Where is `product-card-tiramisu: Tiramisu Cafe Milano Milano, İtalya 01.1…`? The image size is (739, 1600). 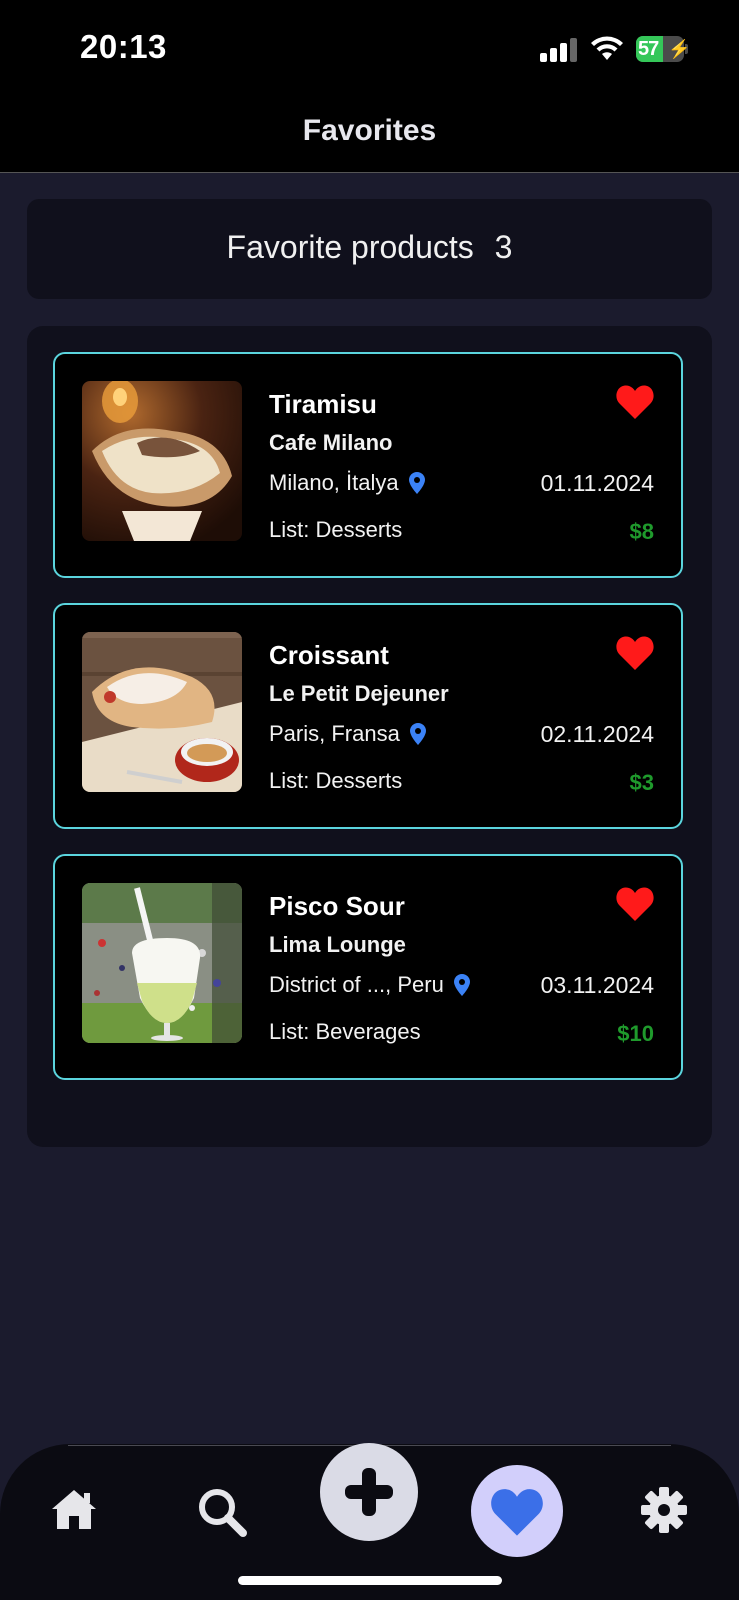 product-card-tiramisu: Tiramisu Cafe Milano Milano, İtalya 01.1… is located at coordinates (368, 465).